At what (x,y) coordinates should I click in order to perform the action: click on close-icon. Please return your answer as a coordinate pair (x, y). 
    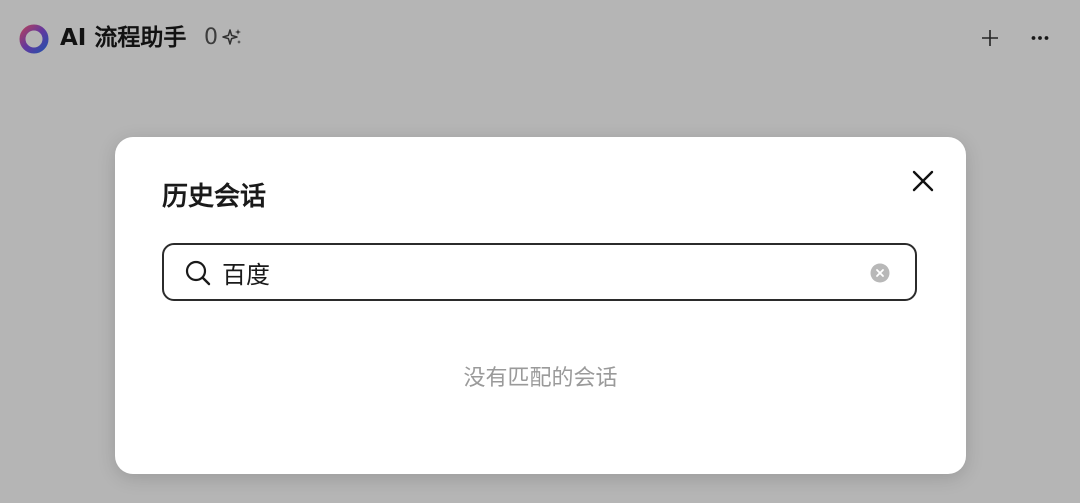
    Looking at the image, I should click on (923, 181).